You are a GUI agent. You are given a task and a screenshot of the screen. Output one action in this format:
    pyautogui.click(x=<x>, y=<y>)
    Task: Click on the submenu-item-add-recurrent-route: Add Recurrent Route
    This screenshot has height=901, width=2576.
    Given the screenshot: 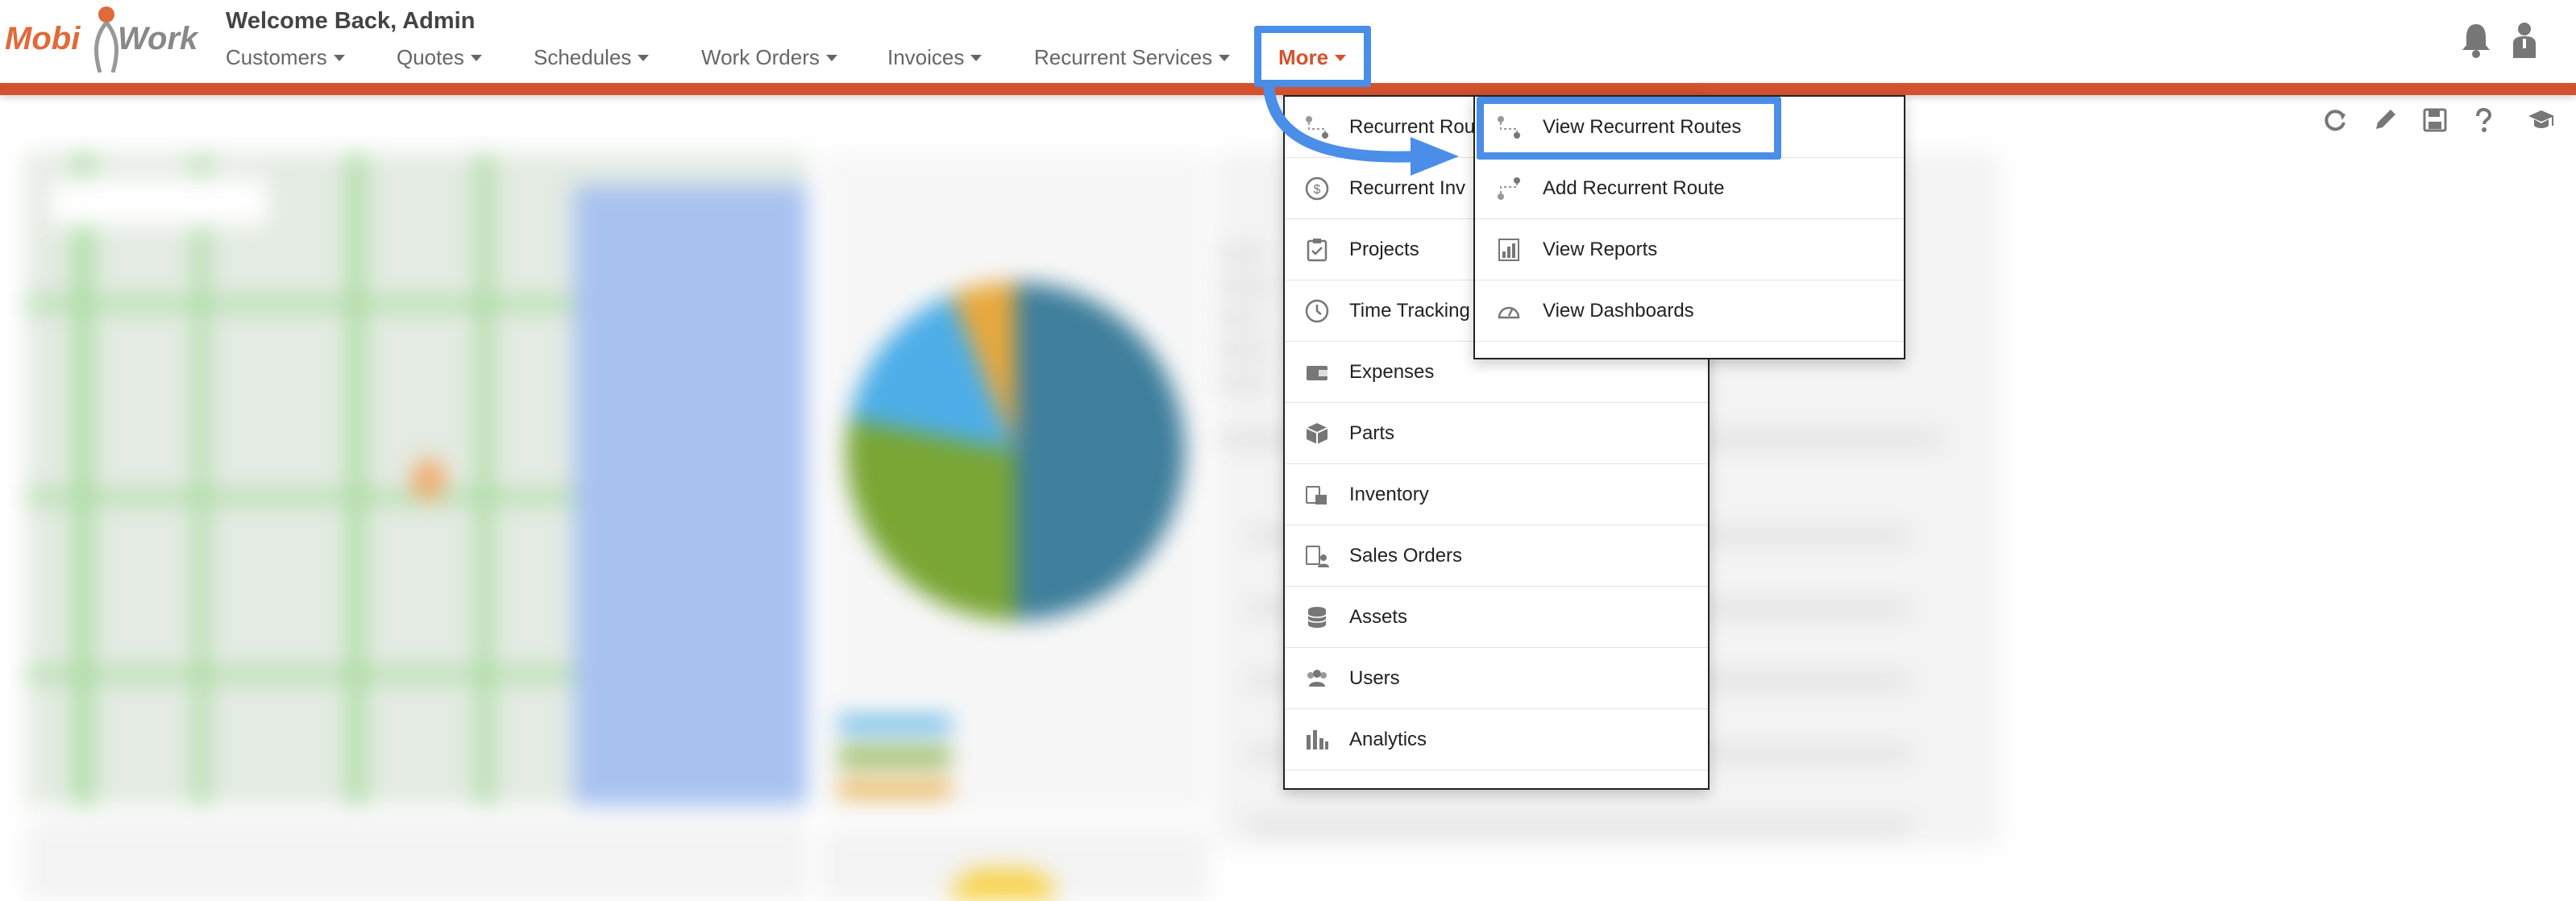 What is the action you would take?
    pyautogui.click(x=1689, y=188)
    